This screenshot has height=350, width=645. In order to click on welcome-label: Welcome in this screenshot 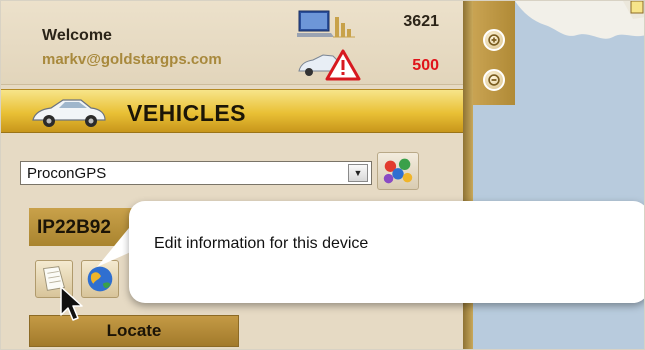, I will do `click(77, 35)`.